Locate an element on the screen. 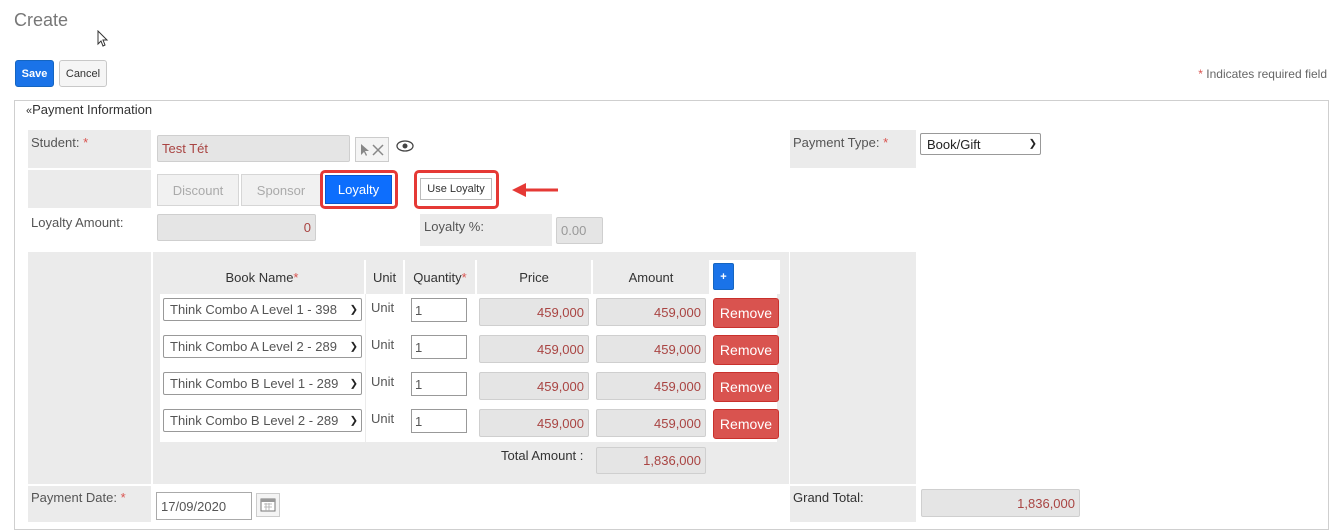 The image size is (1339, 530). calendar-button is located at coordinates (268, 505).